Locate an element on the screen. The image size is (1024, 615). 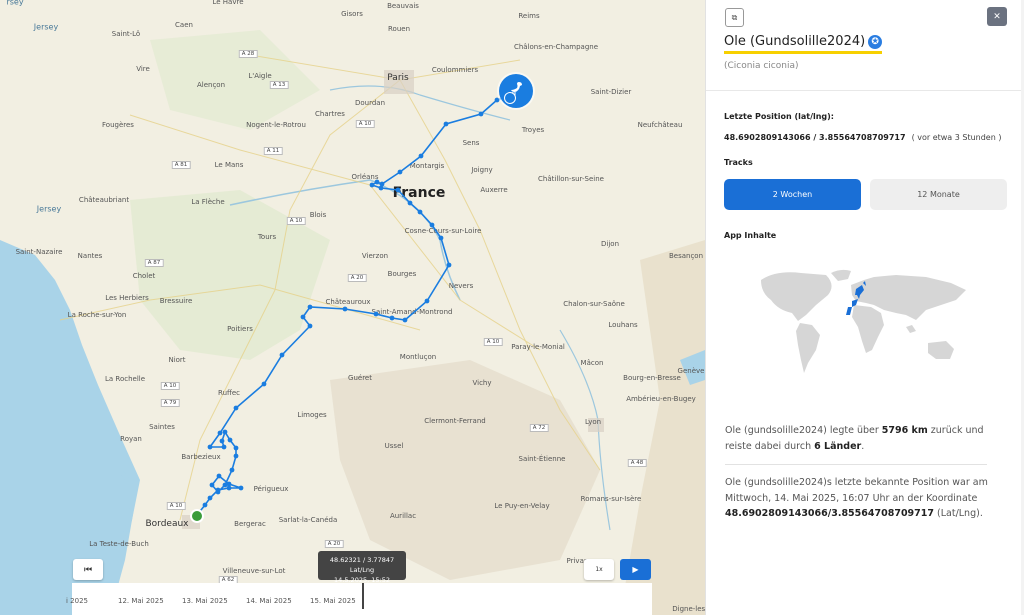
bird-title: Ole (Gundsolille2024) ✪ is located at coordinates (803, 44).